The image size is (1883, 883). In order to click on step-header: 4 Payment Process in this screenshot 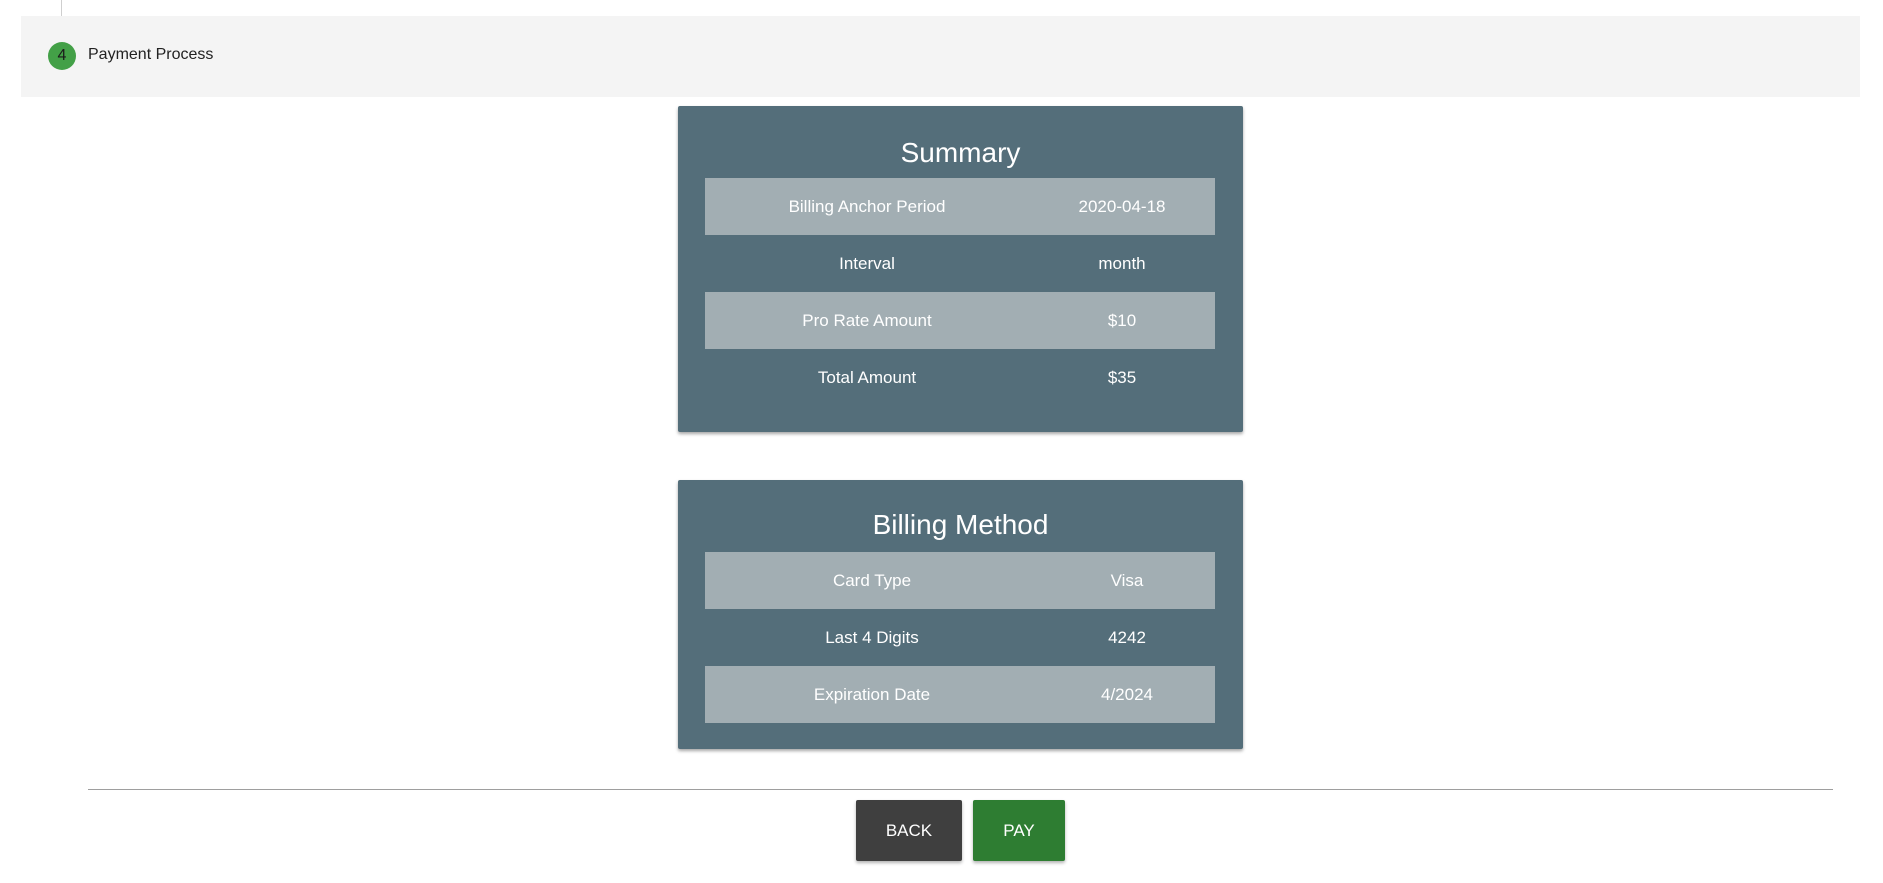, I will do `click(940, 56)`.